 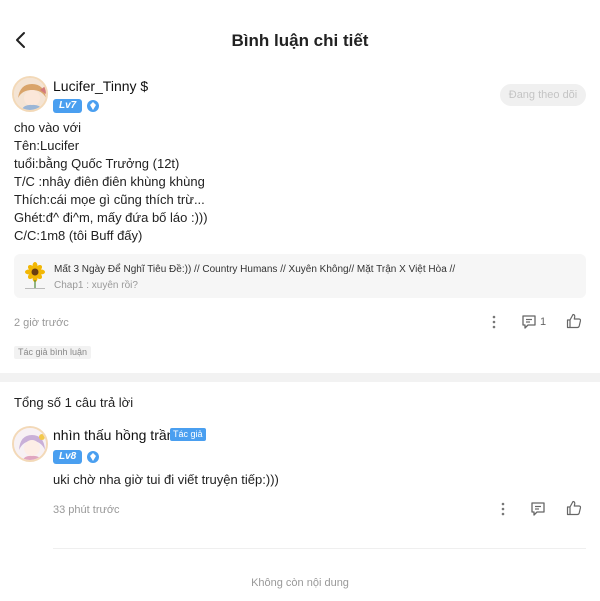 I want to click on comment-time: 2 giờ trước, so click(x=41, y=323).